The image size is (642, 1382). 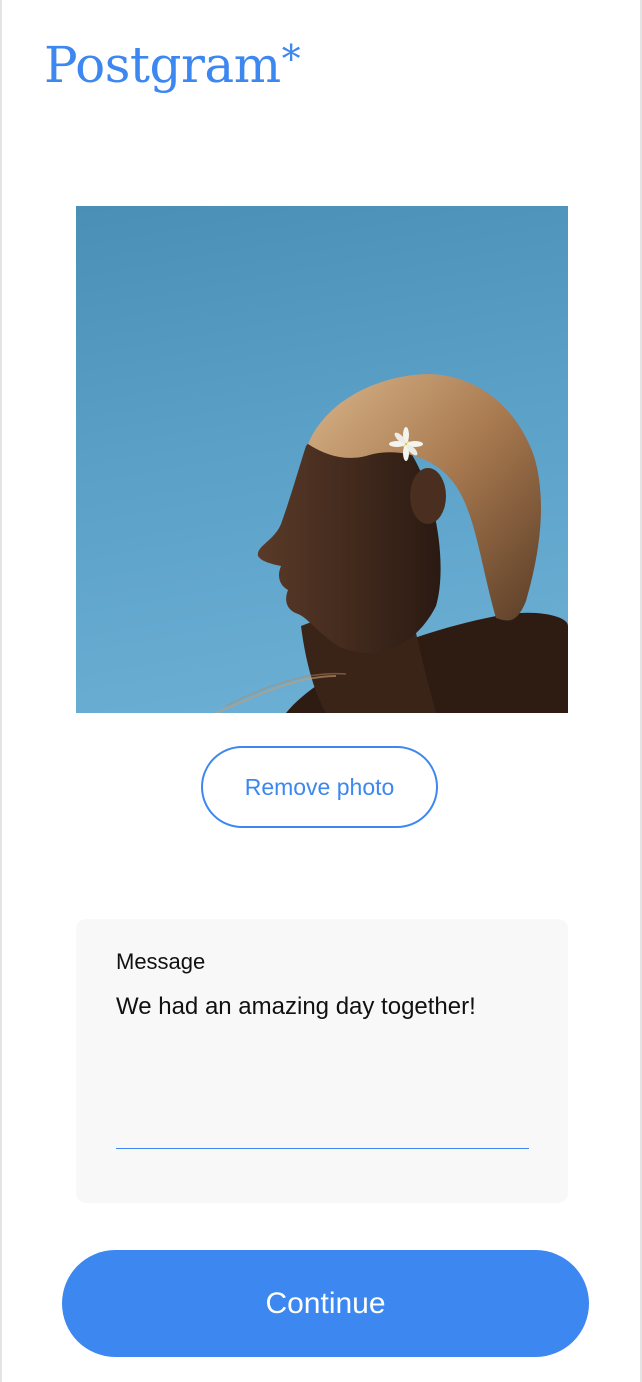 I want to click on logo-asterisk-icon: *, so click(x=291, y=59).